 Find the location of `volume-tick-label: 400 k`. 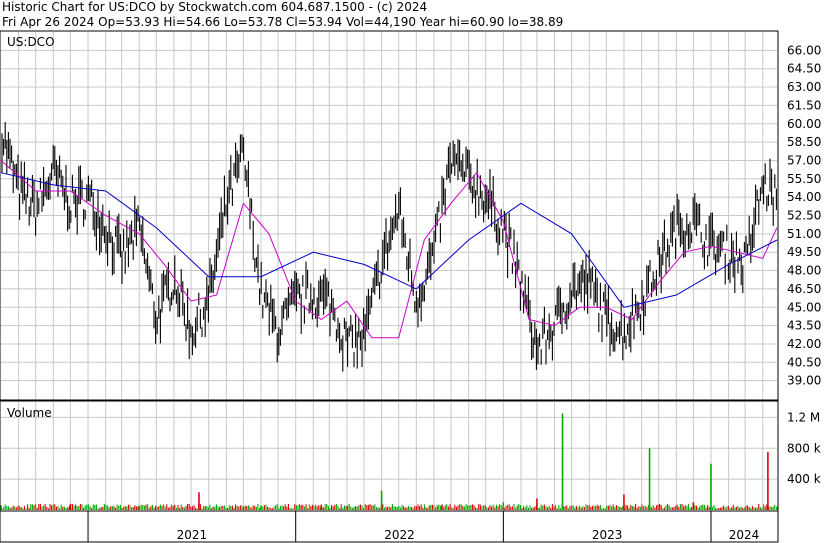

volume-tick-label: 400 k is located at coordinates (804, 479).